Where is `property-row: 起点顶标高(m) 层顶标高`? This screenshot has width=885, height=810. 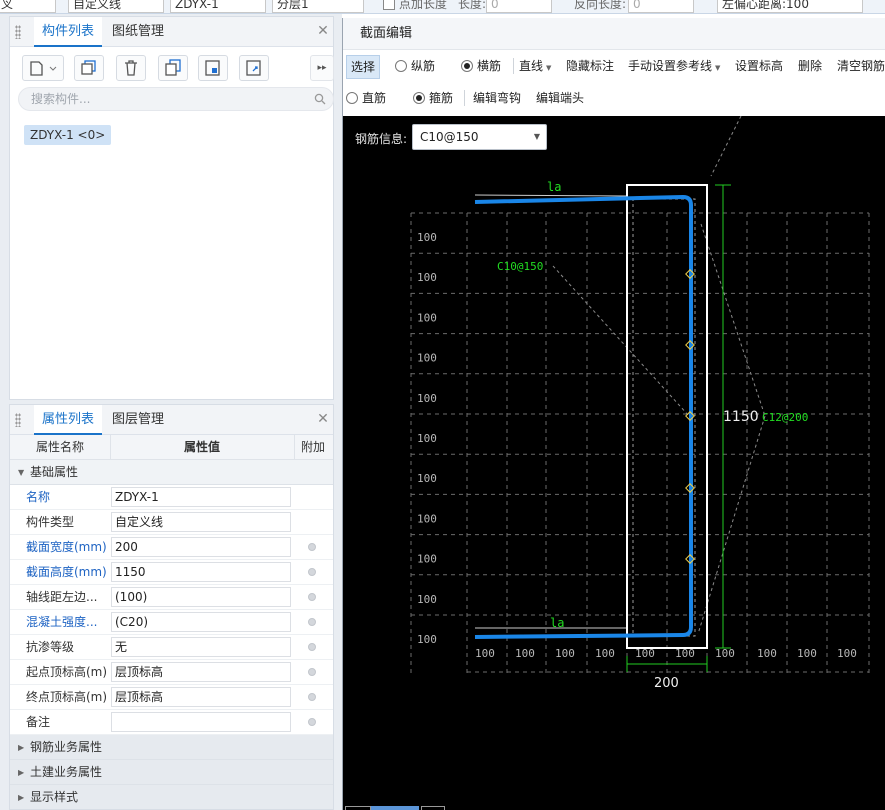
property-row: 起点顶标高(m) 层顶标高 is located at coordinates (171, 672).